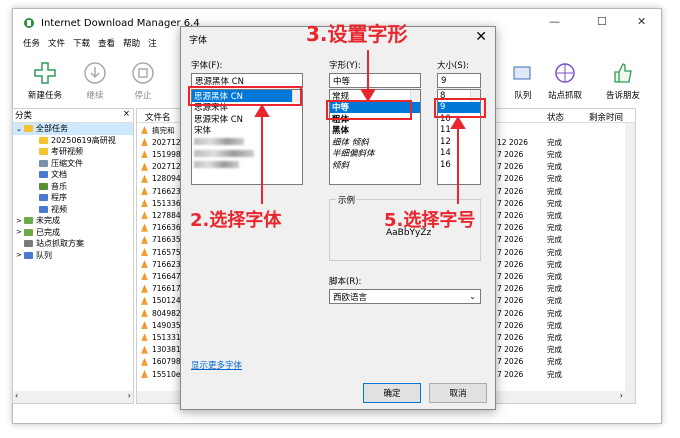  What do you see at coordinates (360, 127) in the screenshot?
I see `annotation-arrows` at bounding box center [360, 127].